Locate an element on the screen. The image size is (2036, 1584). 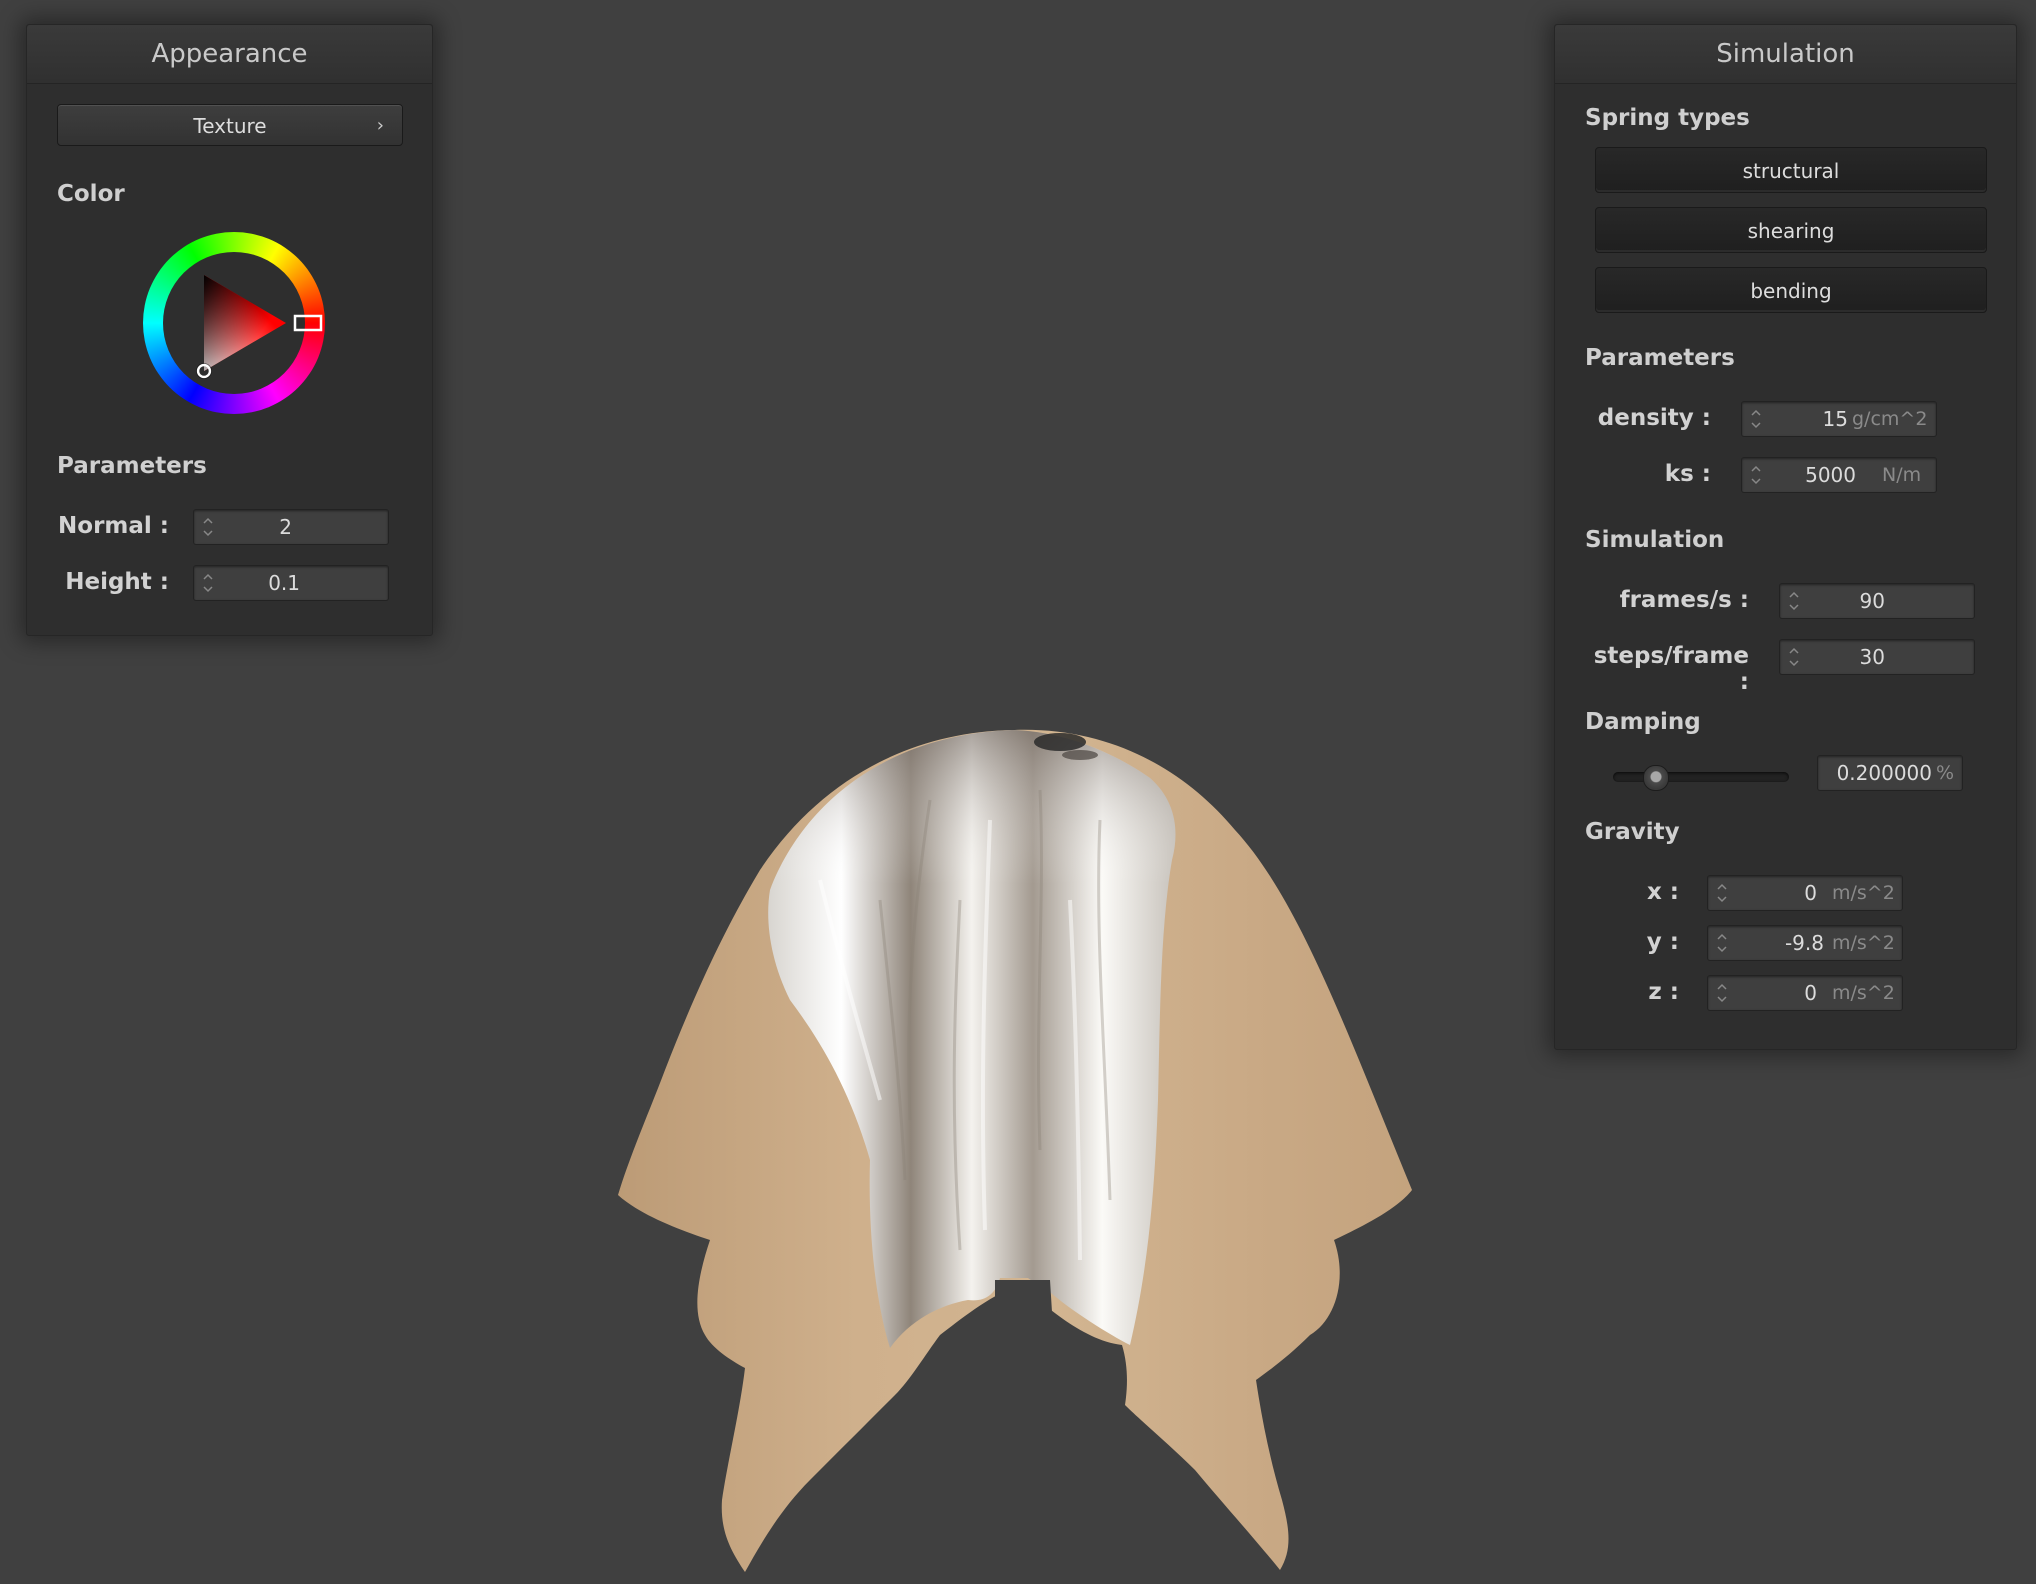
color-wheel is located at coordinates (234, 323).